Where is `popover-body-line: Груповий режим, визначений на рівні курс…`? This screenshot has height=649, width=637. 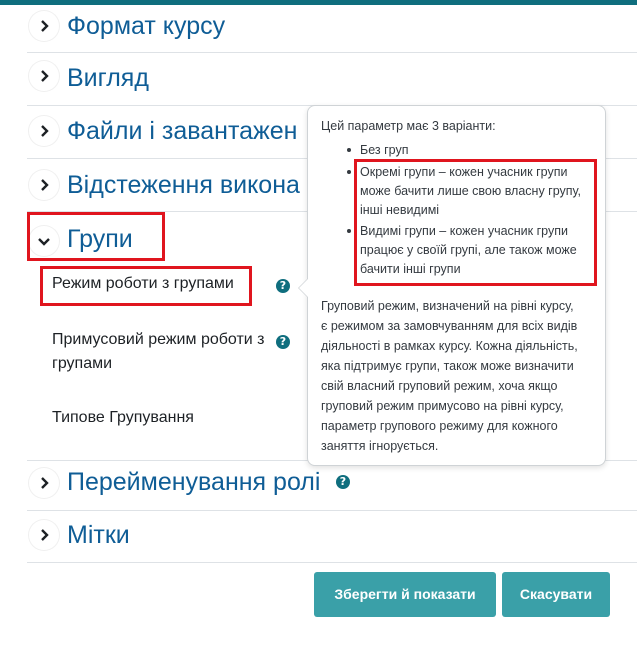
popover-body-line: Груповий режим, визначений на рівні курс… is located at coordinates (447, 306).